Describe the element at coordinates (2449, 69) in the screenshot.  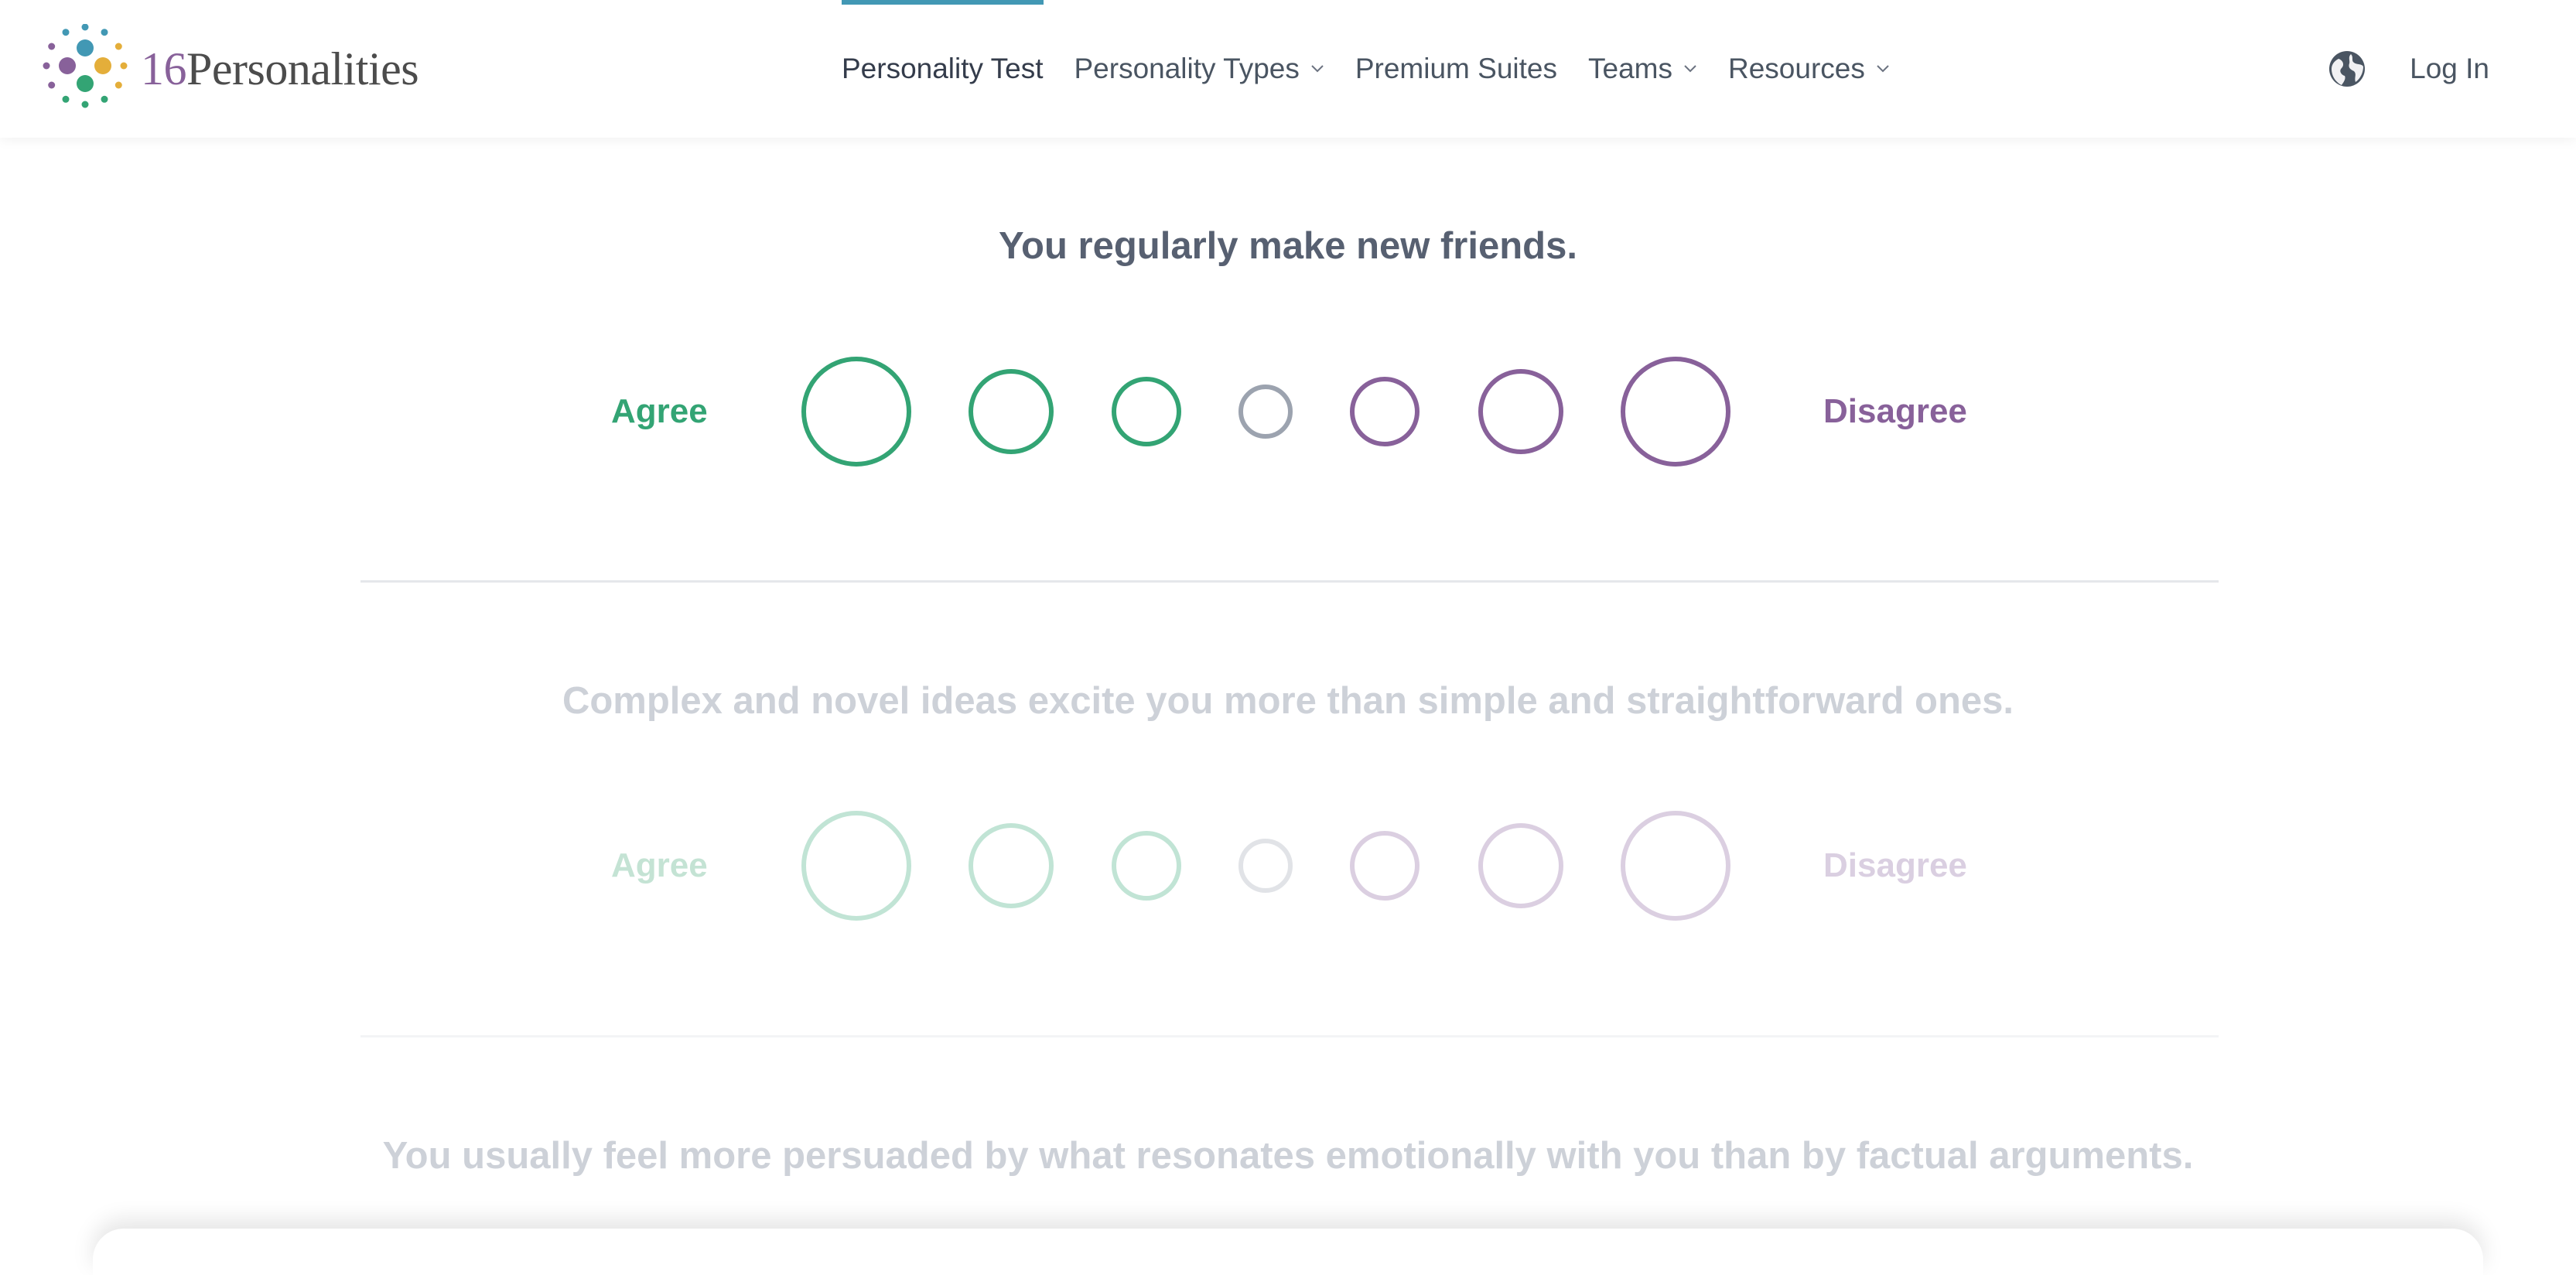
I see `login-link: Log In` at that location.